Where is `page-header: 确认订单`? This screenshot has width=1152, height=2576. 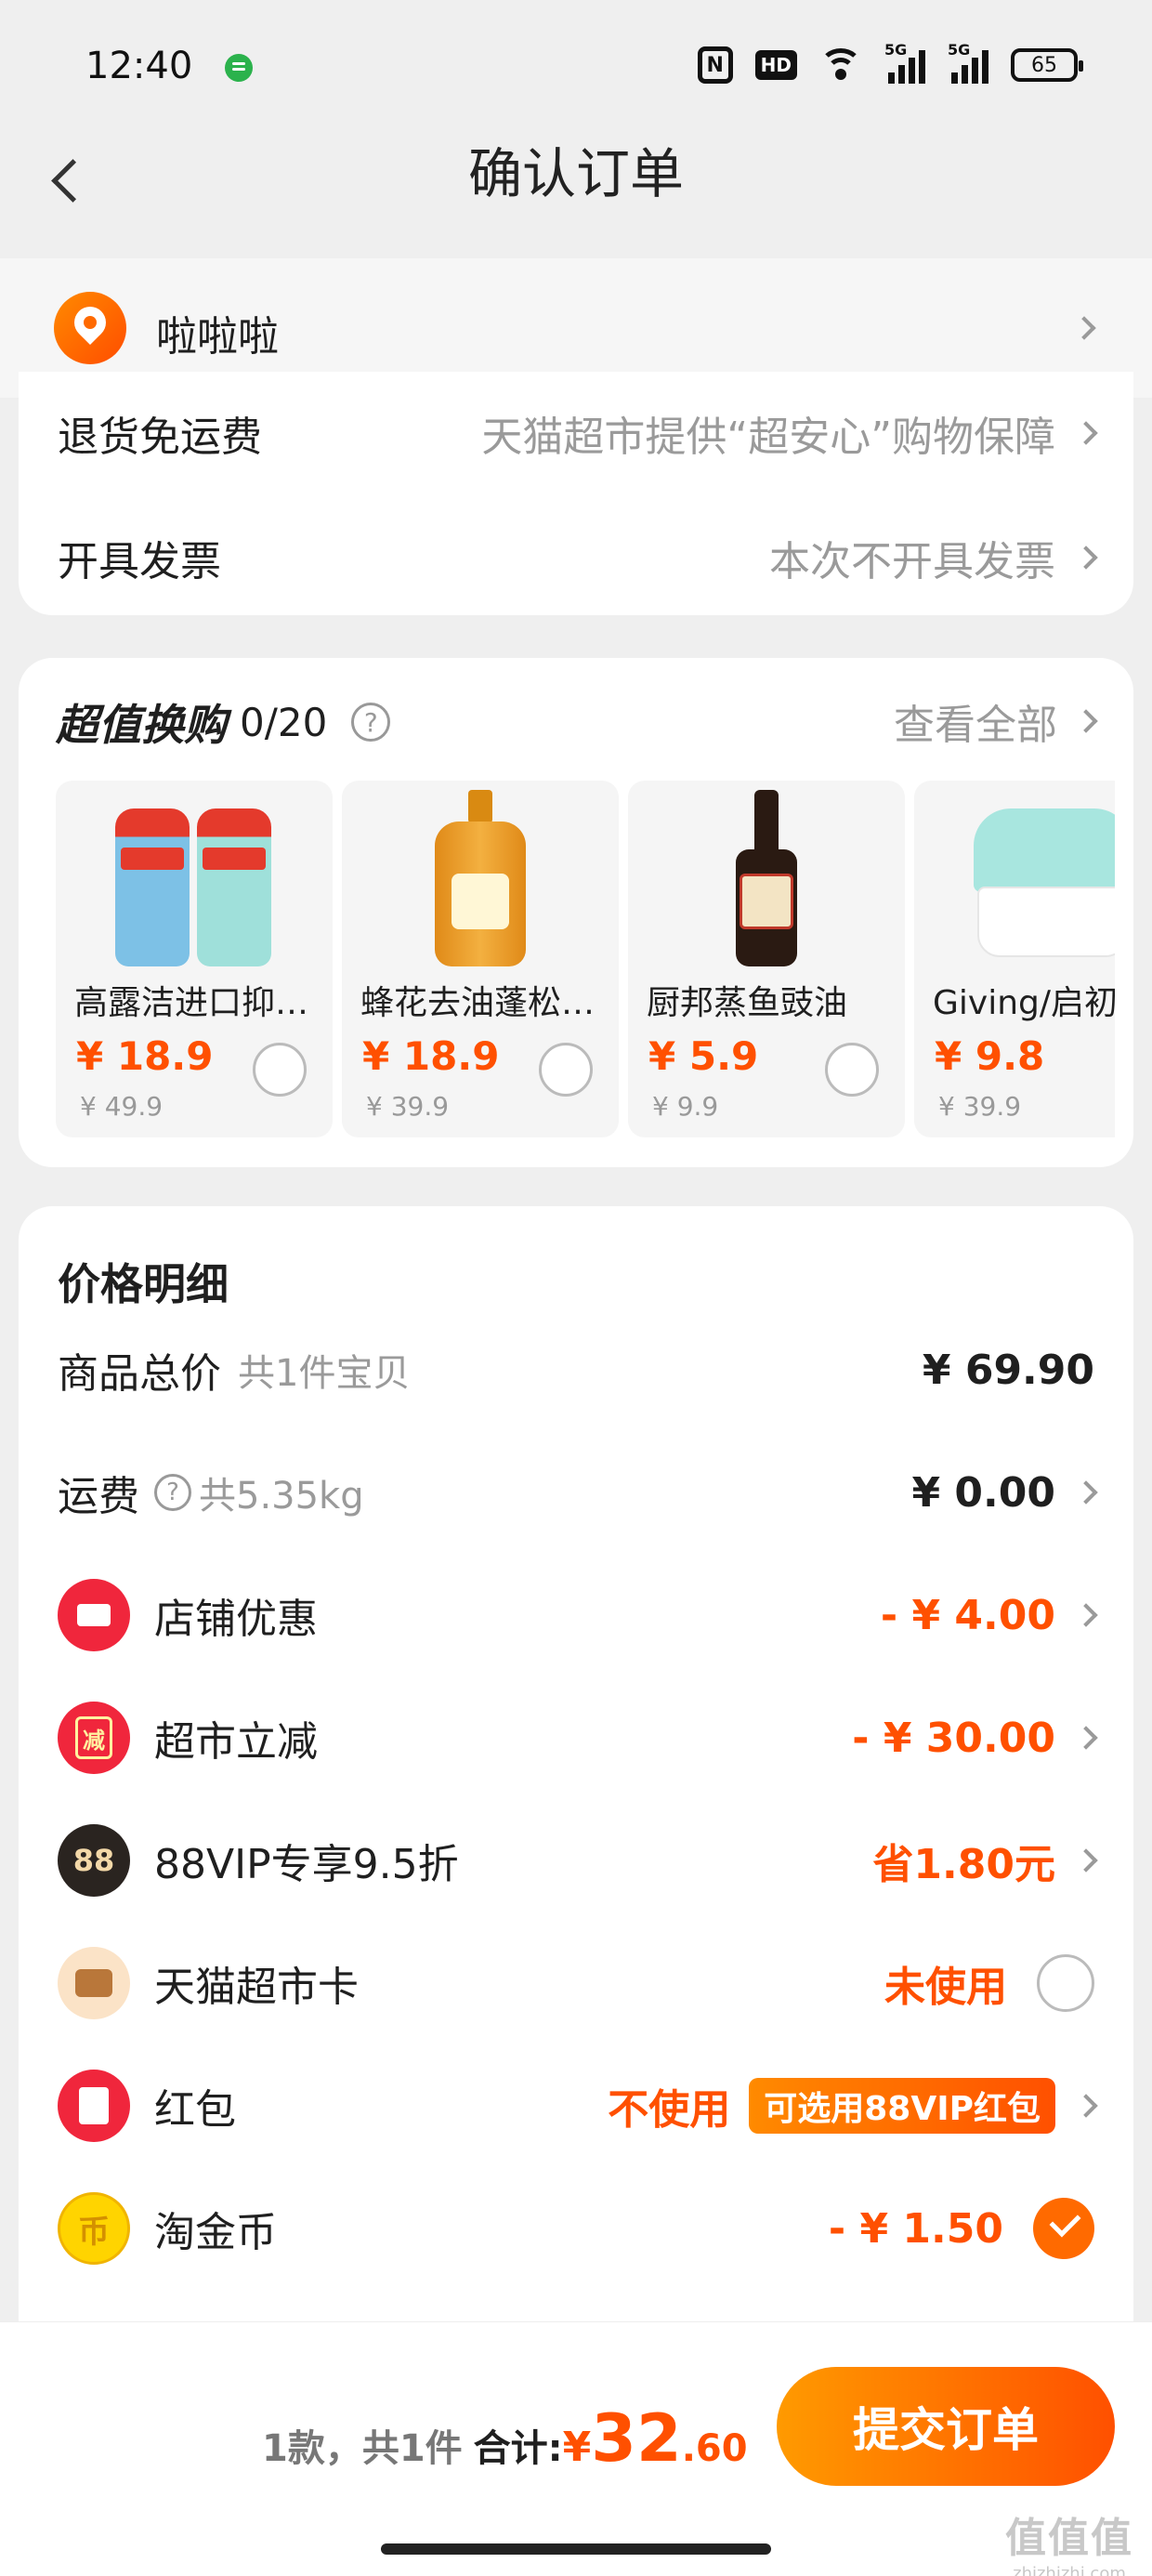 page-header: 确认订单 is located at coordinates (576, 186).